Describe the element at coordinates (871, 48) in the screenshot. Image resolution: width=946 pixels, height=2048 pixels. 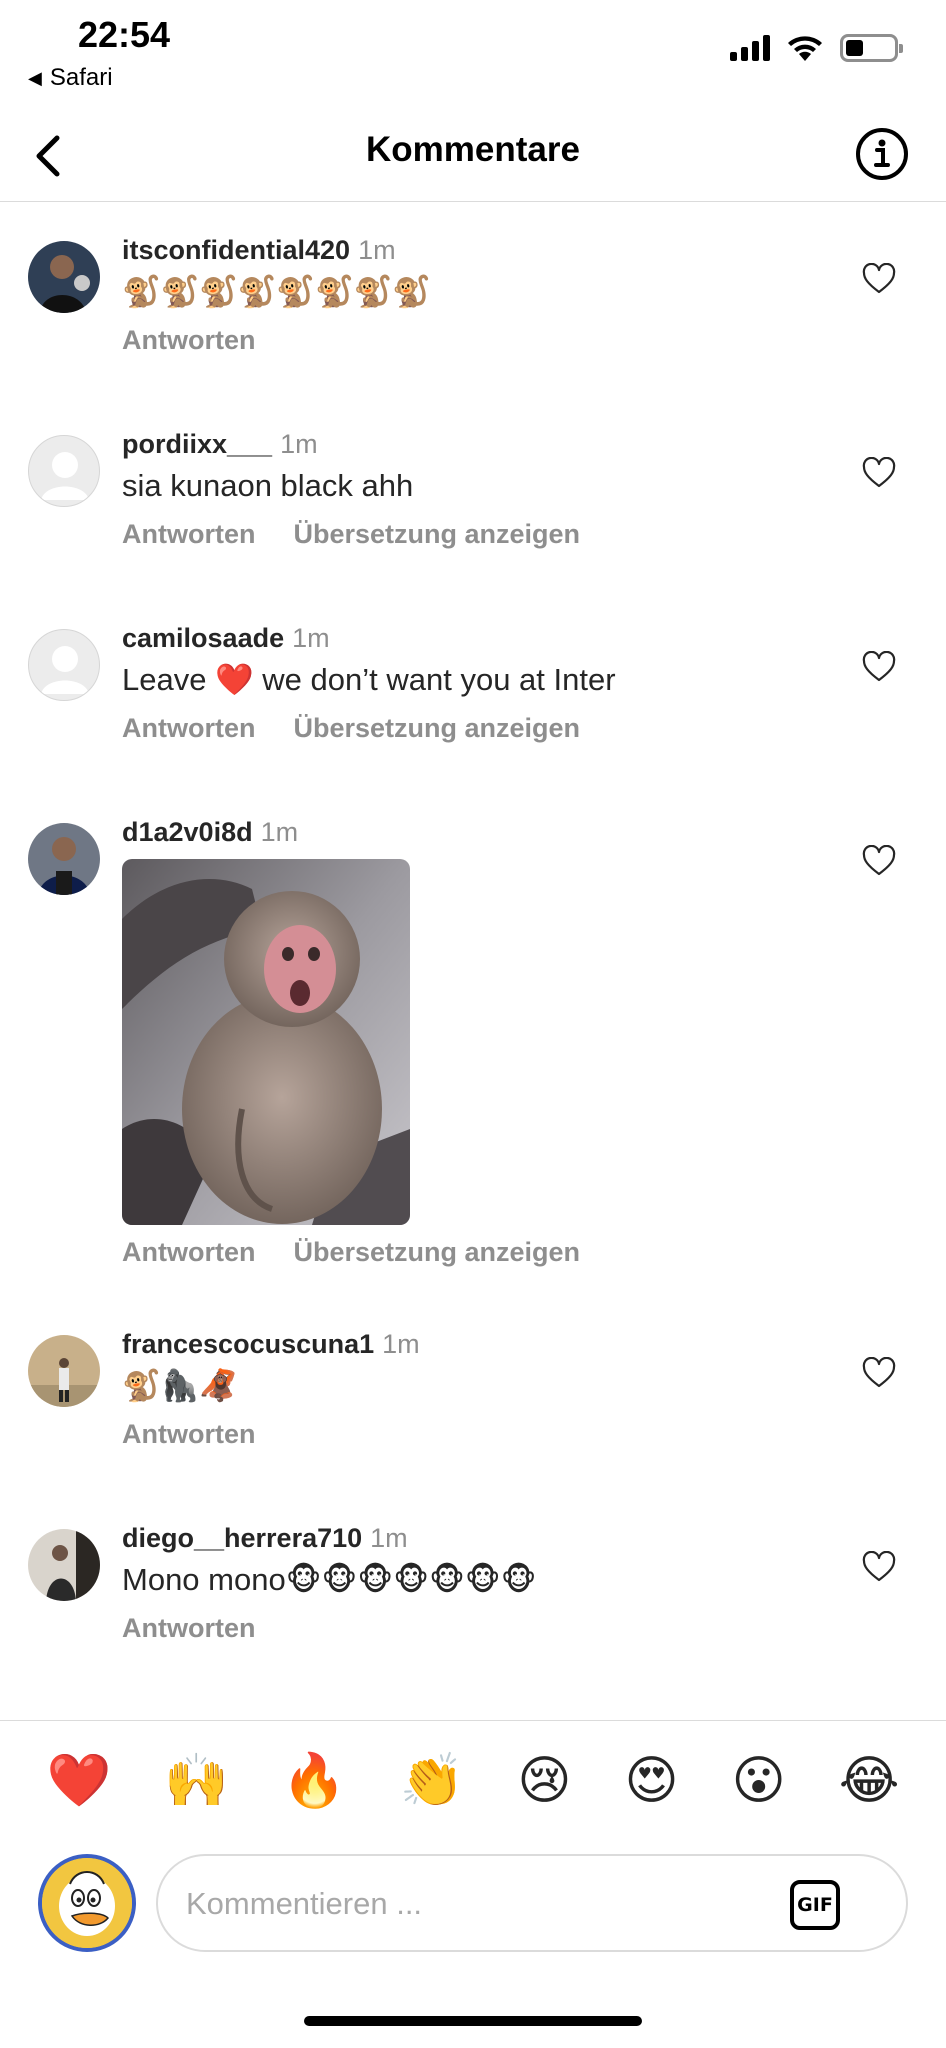
I see `battery-icon` at that location.